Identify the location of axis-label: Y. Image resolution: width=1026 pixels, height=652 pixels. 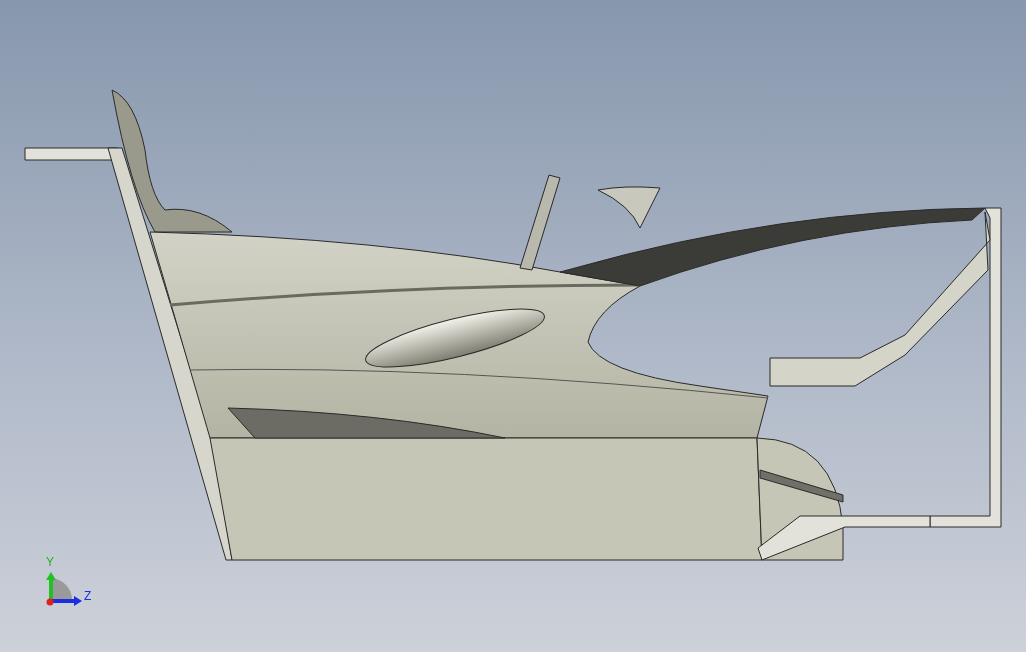
(50, 562).